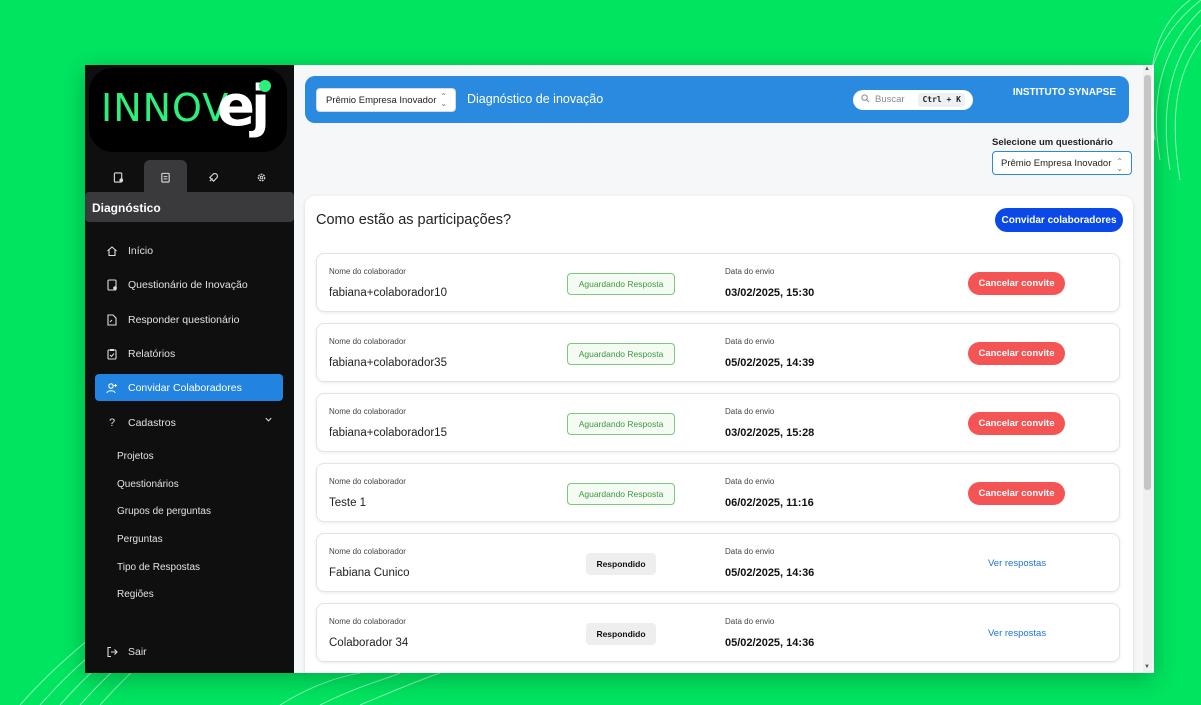 This screenshot has width=1201, height=705. I want to click on search-input: Buscar Ctrl + K, so click(913, 100).